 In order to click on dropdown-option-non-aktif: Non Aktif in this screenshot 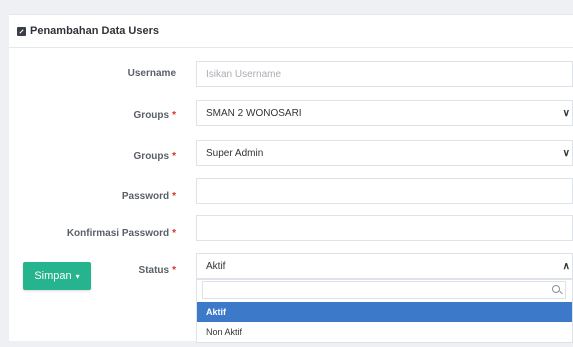, I will do `click(384, 332)`.